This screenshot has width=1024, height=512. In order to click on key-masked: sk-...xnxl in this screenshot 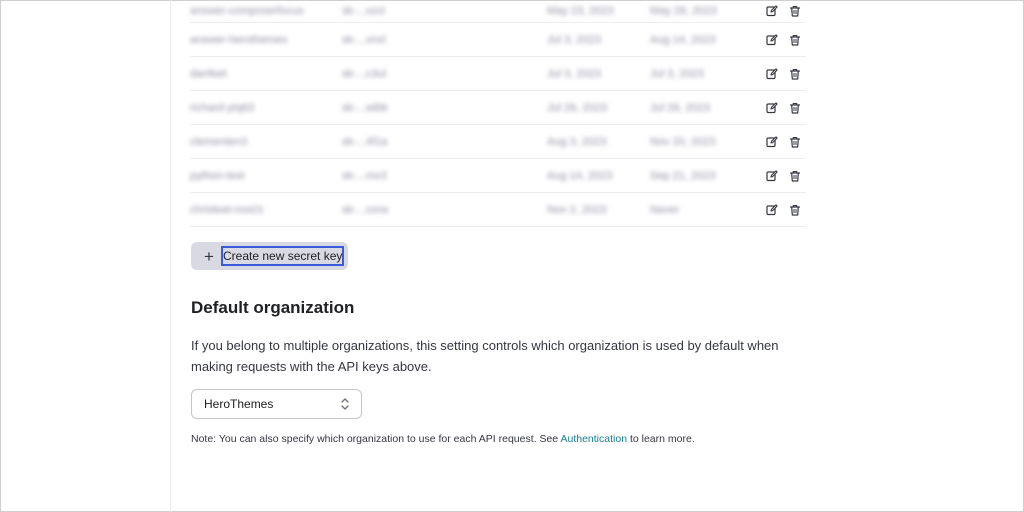, I will do `click(364, 39)`.